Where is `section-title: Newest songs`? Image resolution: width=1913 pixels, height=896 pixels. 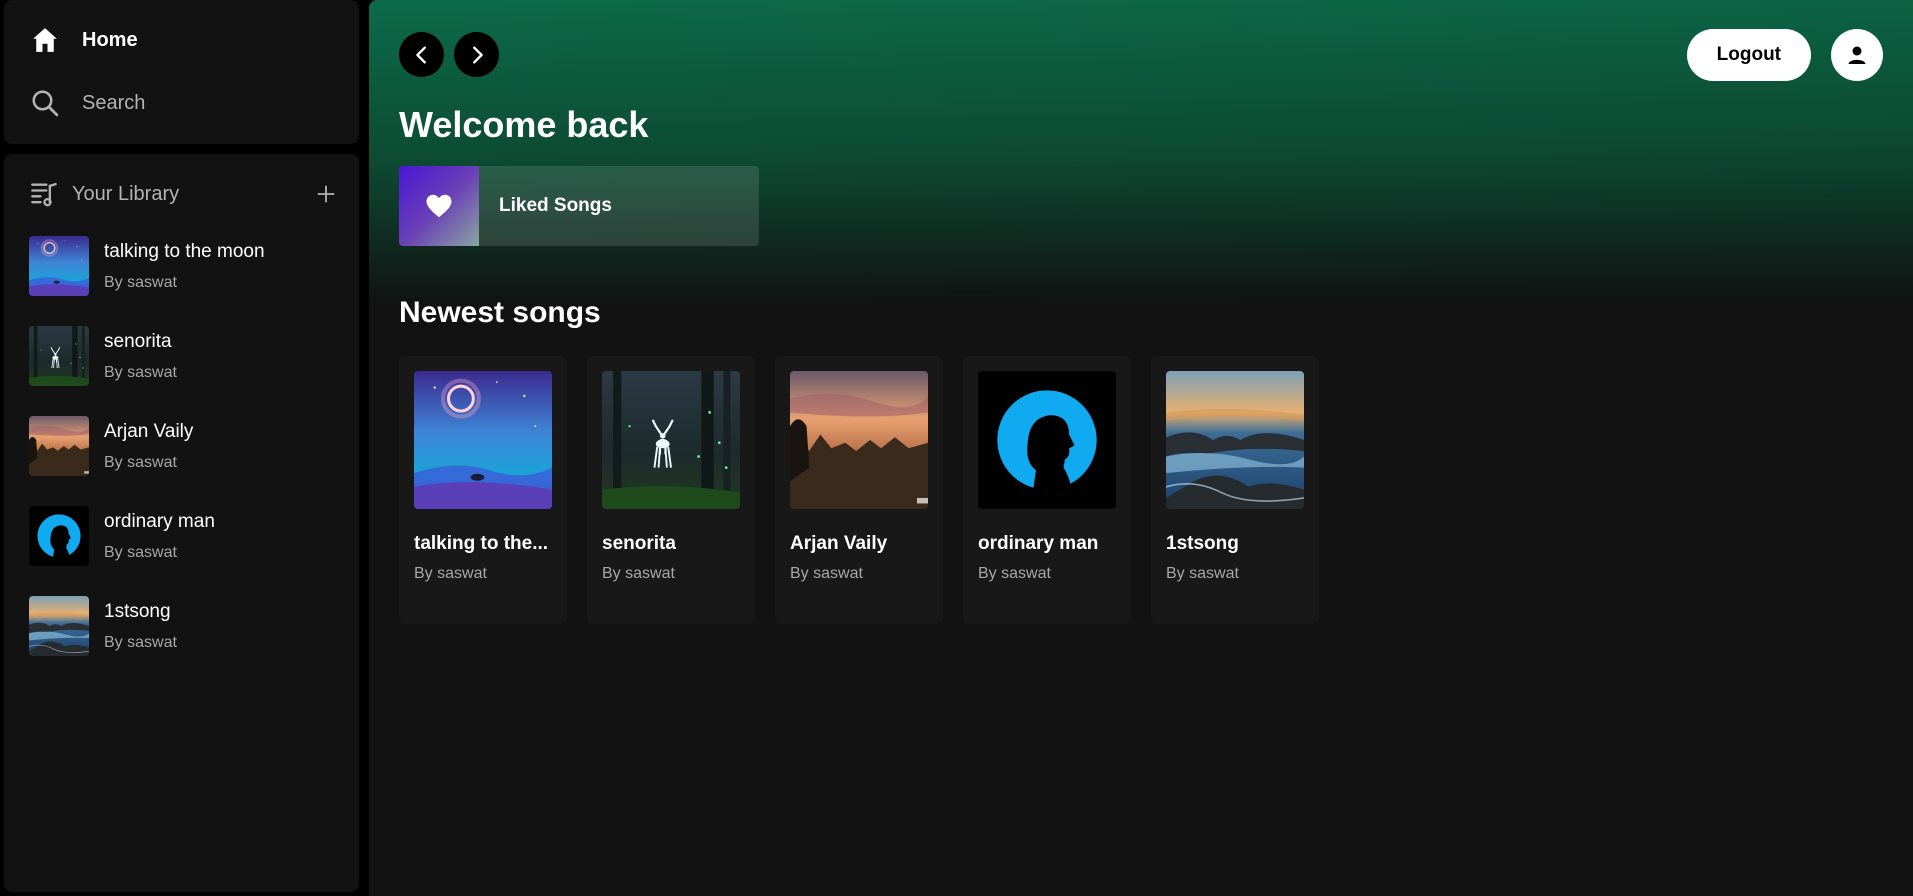
section-title: Newest songs is located at coordinates (500, 312).